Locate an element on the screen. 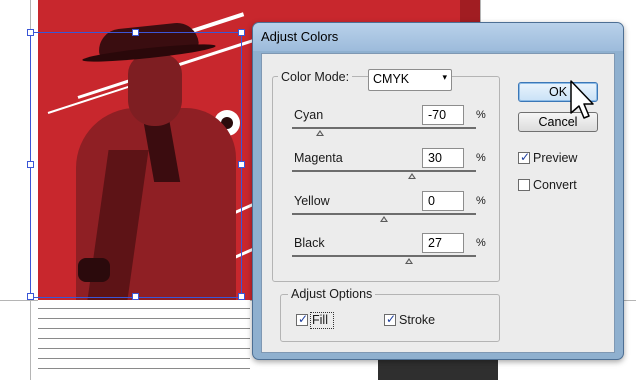 This screenshot has width=636, height=380. arrow-pointer-icon is located at coordinates (582, 99).